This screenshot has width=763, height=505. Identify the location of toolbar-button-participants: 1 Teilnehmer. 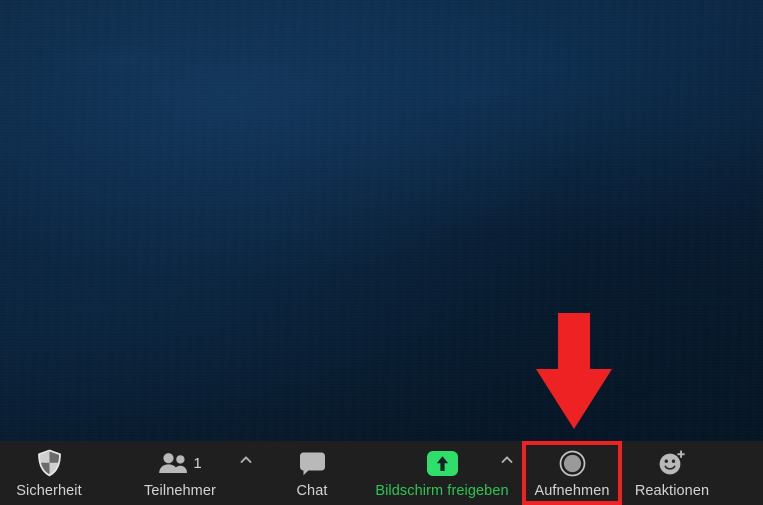
(180, 473).